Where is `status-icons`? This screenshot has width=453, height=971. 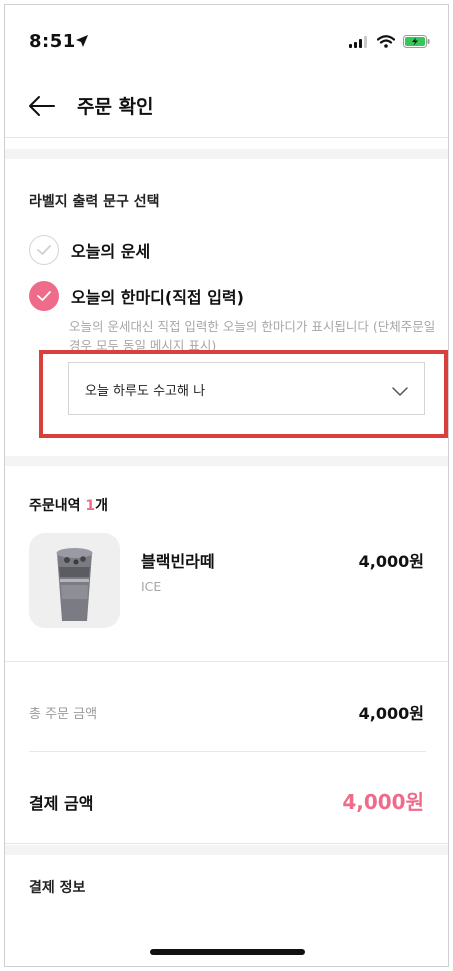
status-icons is located at coordinates (389, 42).